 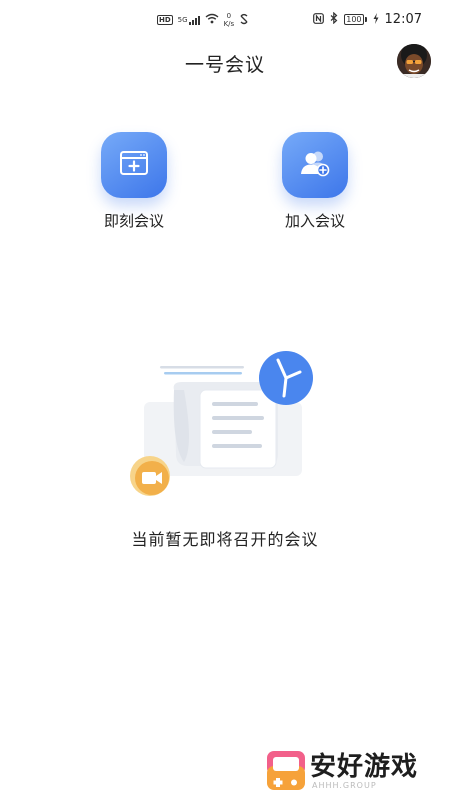 I want to click on battery-icon: 100, so click(x=355, y=19).